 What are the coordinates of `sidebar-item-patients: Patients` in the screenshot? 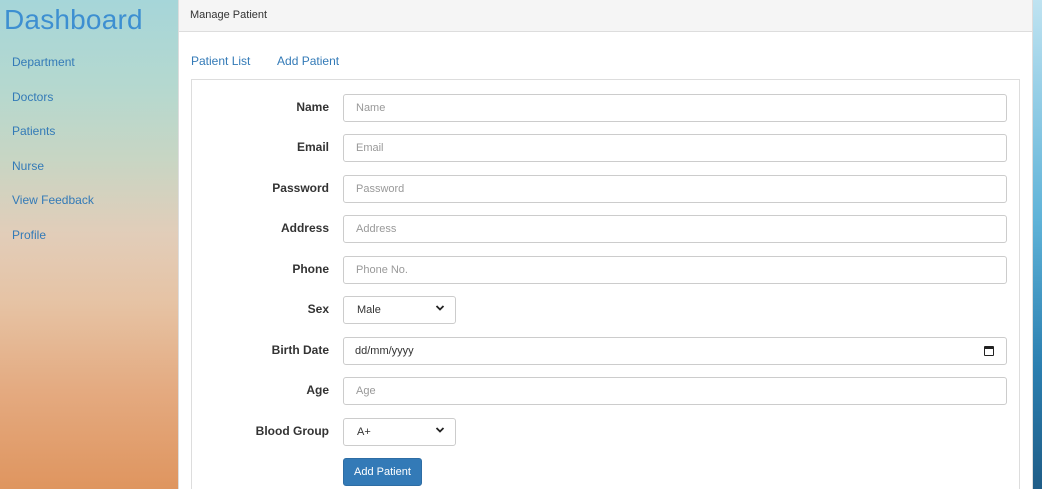 It's located at (53, 141).